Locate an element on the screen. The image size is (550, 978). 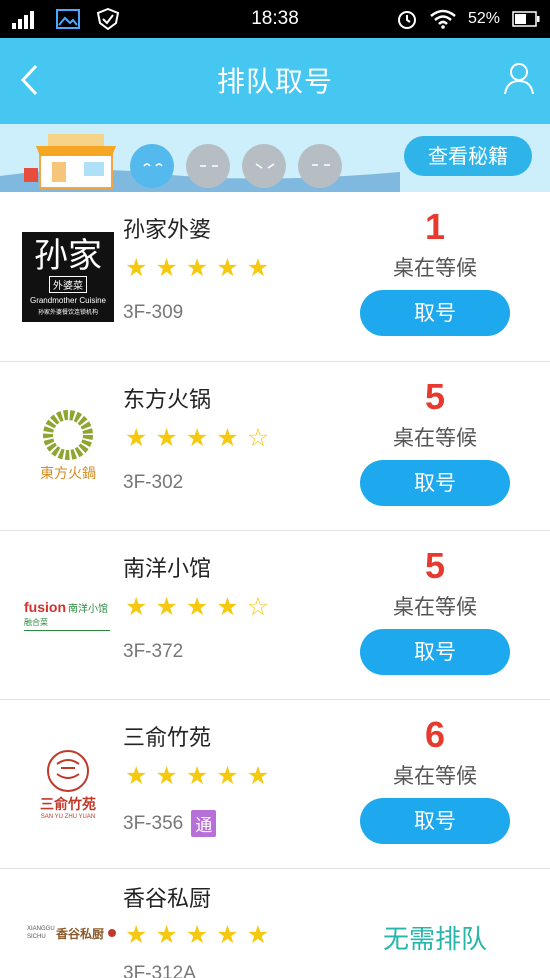
wifi-icon is located at coordinates (443, 19).